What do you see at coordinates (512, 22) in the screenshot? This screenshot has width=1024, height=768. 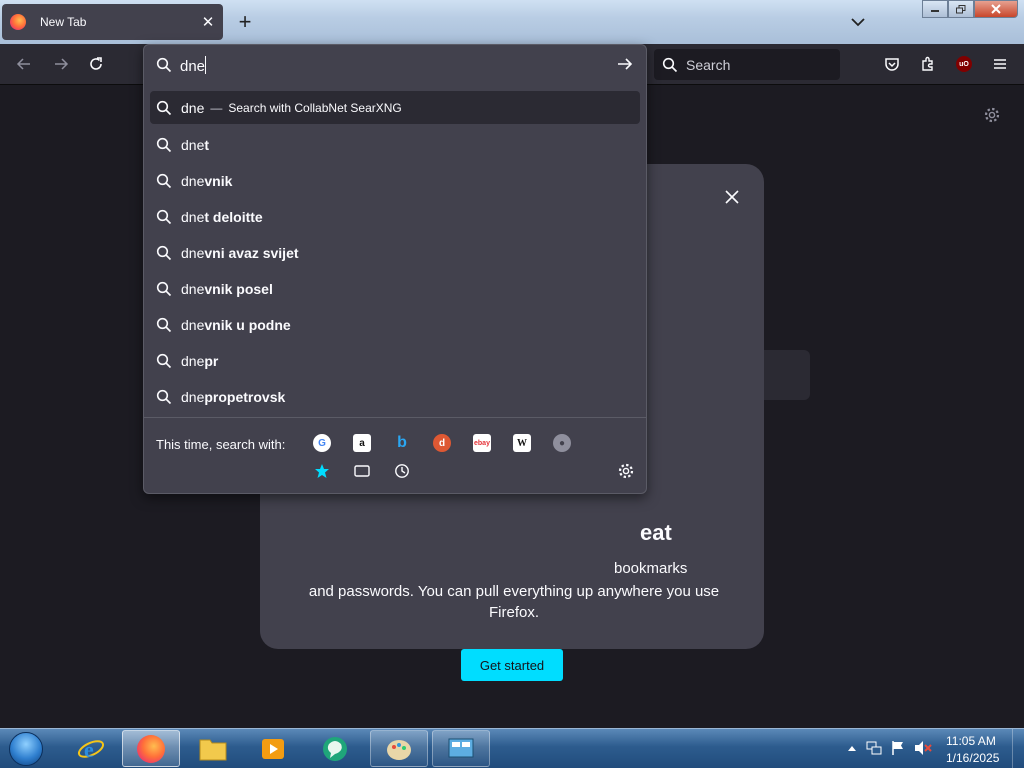 I see `title-bar: New Tab ✕ +` at bounding box center [512, 22].